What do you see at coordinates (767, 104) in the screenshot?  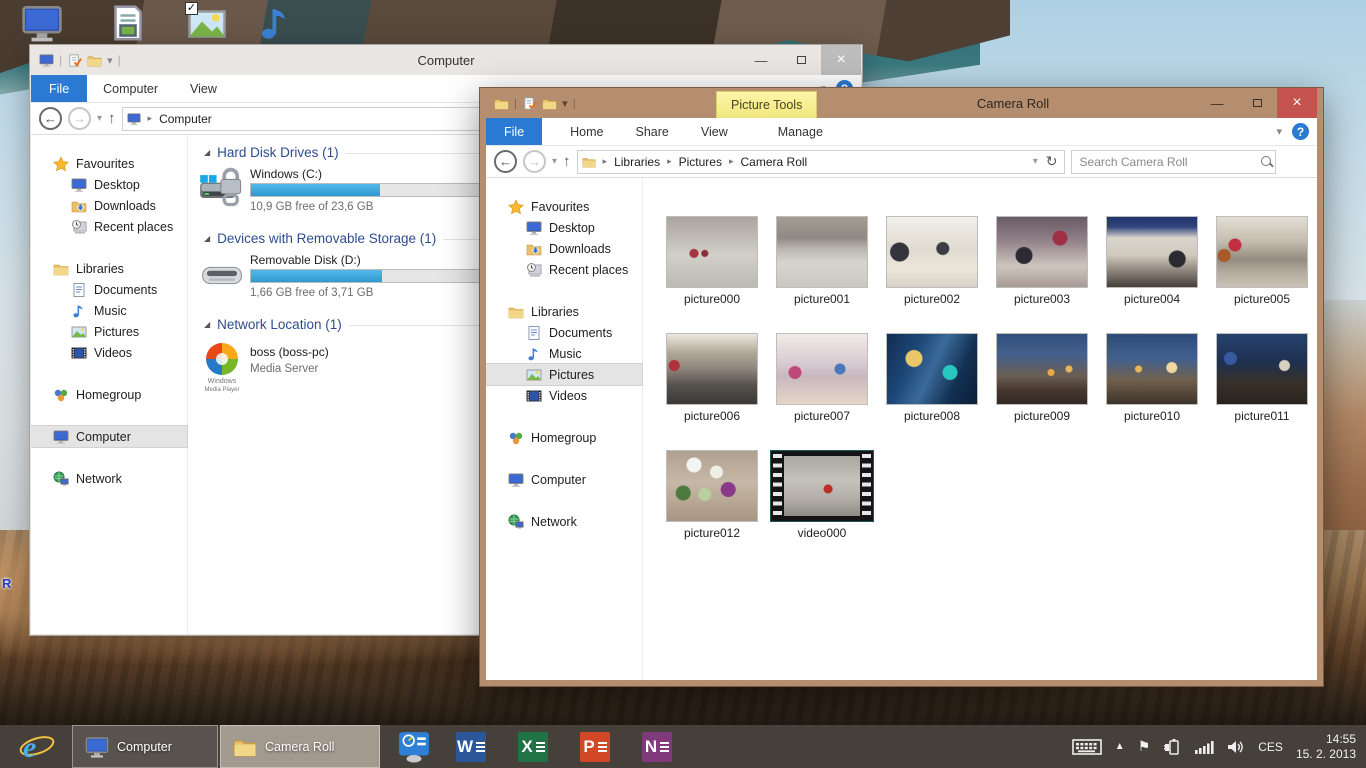 I see `contextual-tab-picture-tools: Picture Tools` at bounding box center [767, 104].